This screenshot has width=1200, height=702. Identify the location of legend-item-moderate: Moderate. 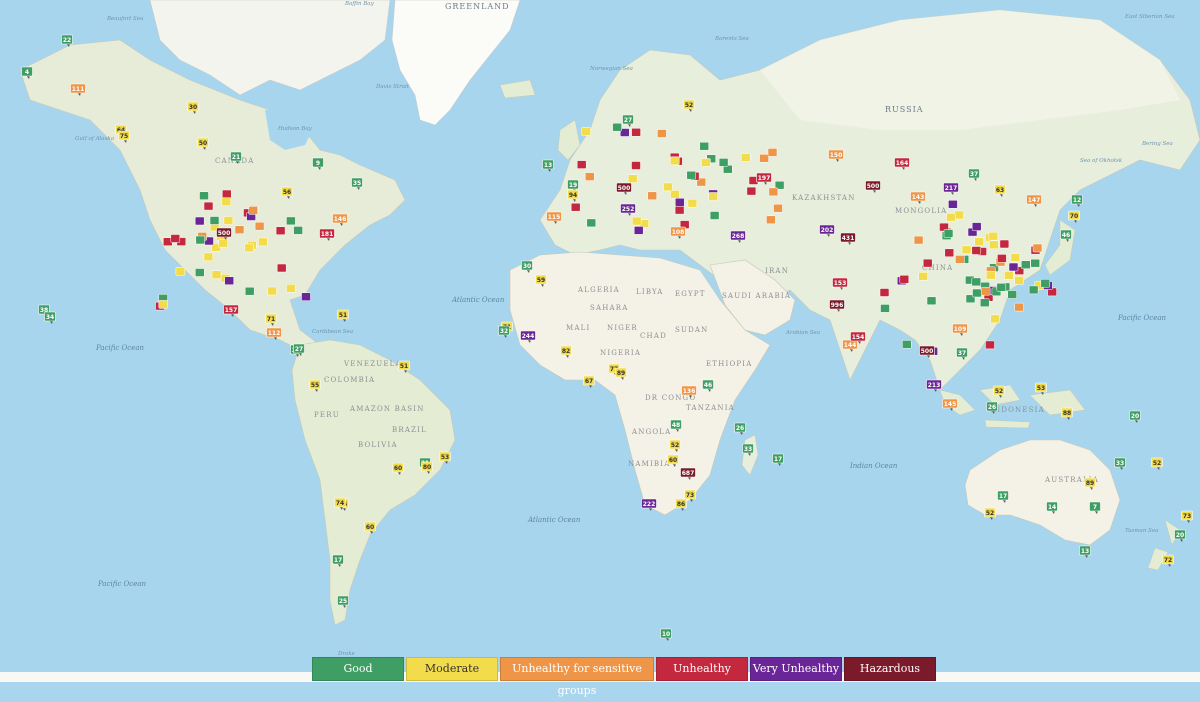
(452, 669).